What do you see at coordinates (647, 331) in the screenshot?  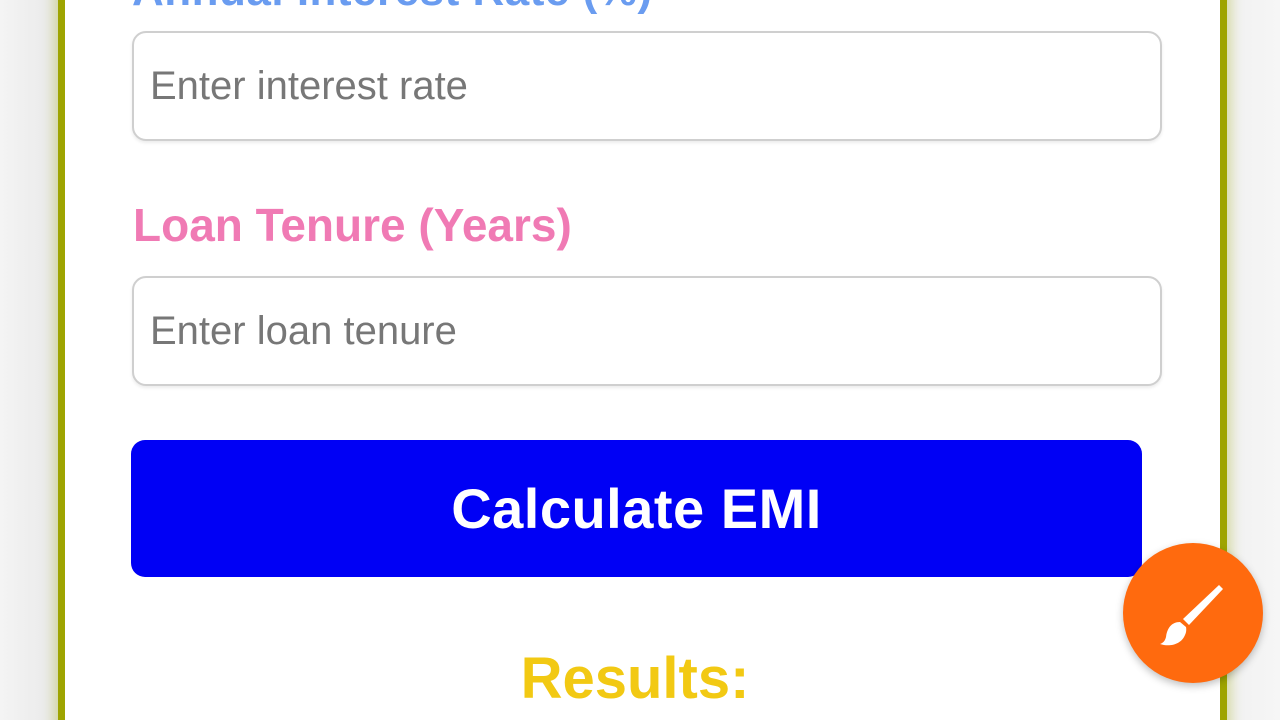 I see `loan-tenure-input` at bounding box center [647, 331].